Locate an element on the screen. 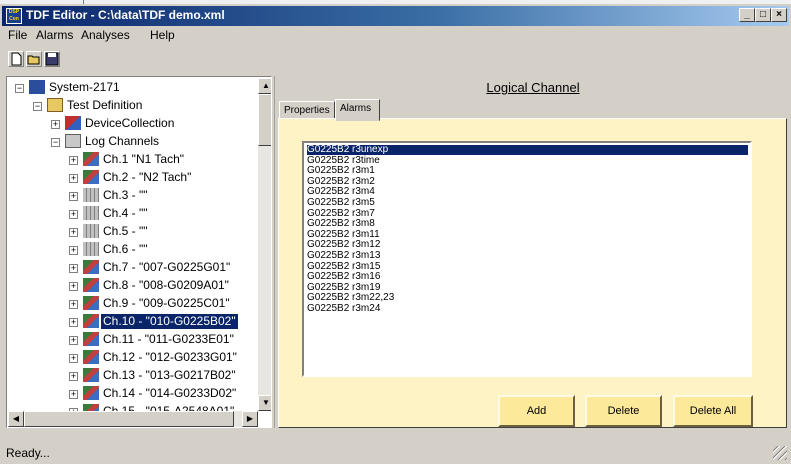 Image resolution: width=791 pixels, height=464 pixels. tree-channel-label: Ch.7 - "007-G0225G01" is located at coordinates (167, 267).